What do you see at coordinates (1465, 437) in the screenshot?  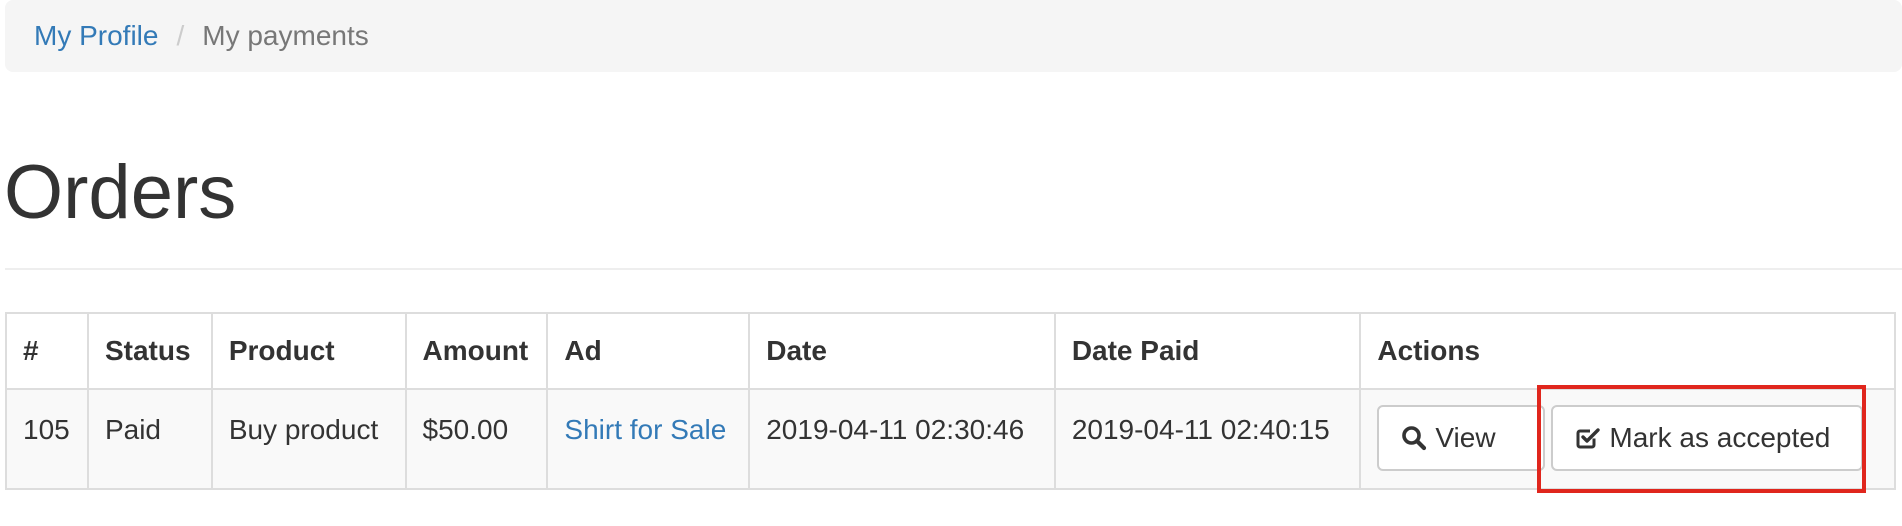 I see `view-button-label: View` at bounding box center [1465, 437].